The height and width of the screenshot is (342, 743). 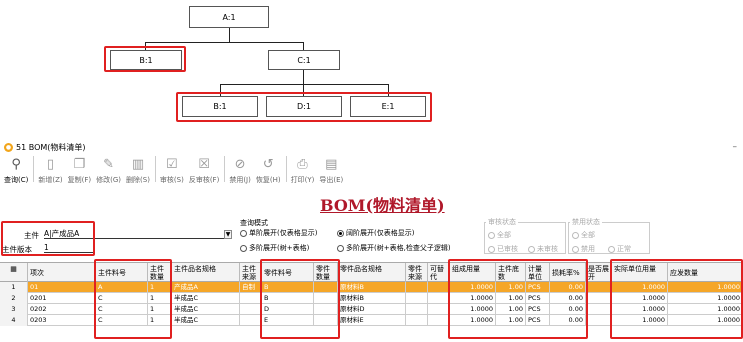 What do you see at coordinates (254, 223) in the screenshot?
I see `query-mode-label: 查询模式` at bounding box center [254, 223].